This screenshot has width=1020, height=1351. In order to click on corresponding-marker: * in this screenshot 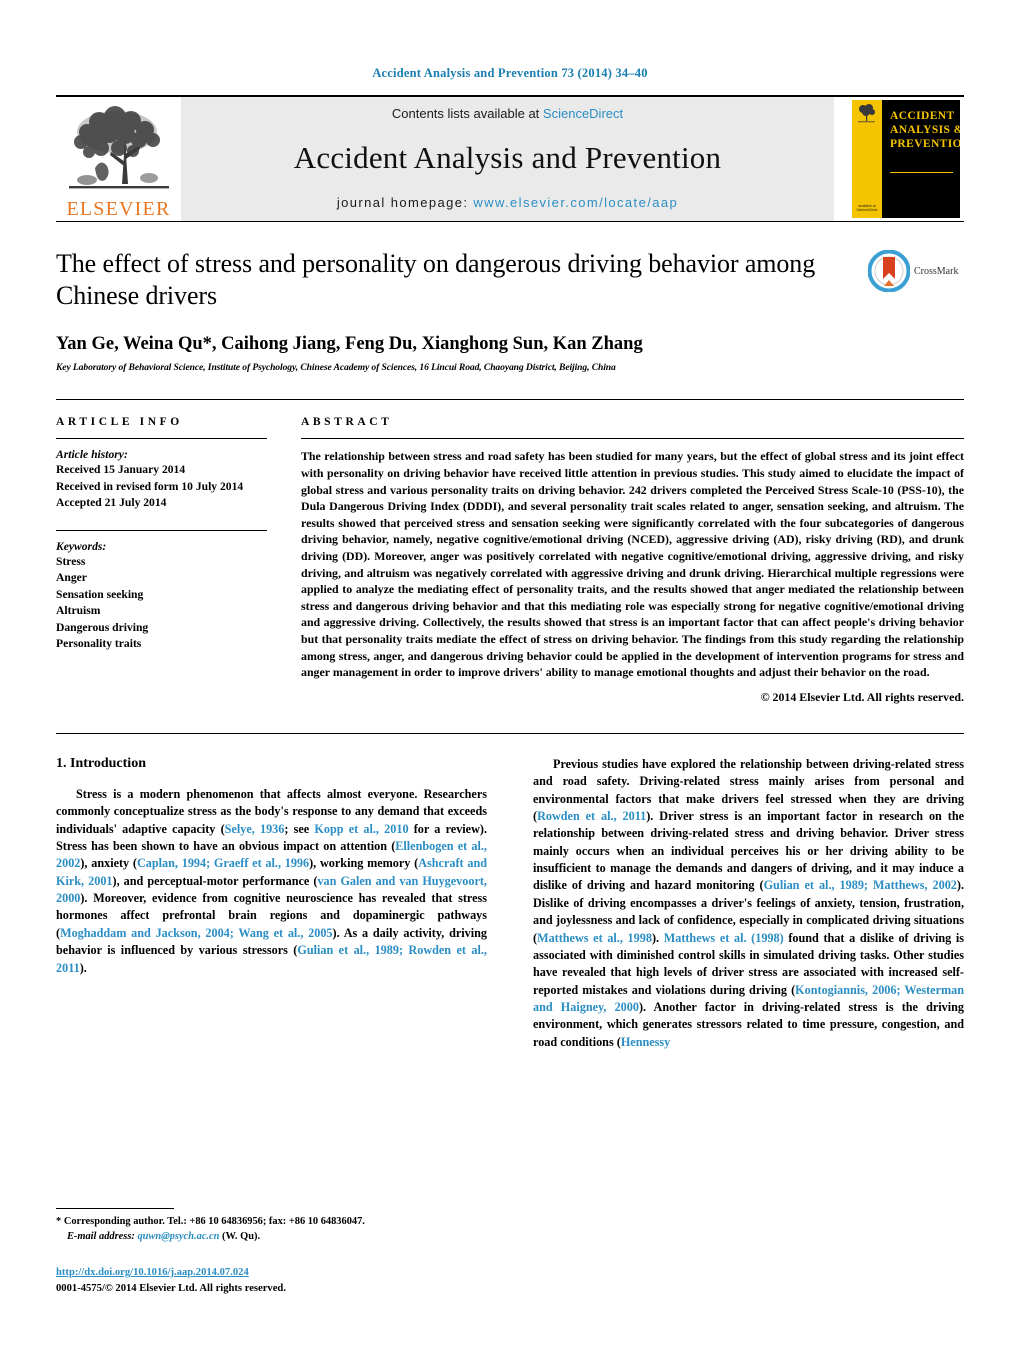, I will do `click(59, 1222)`.